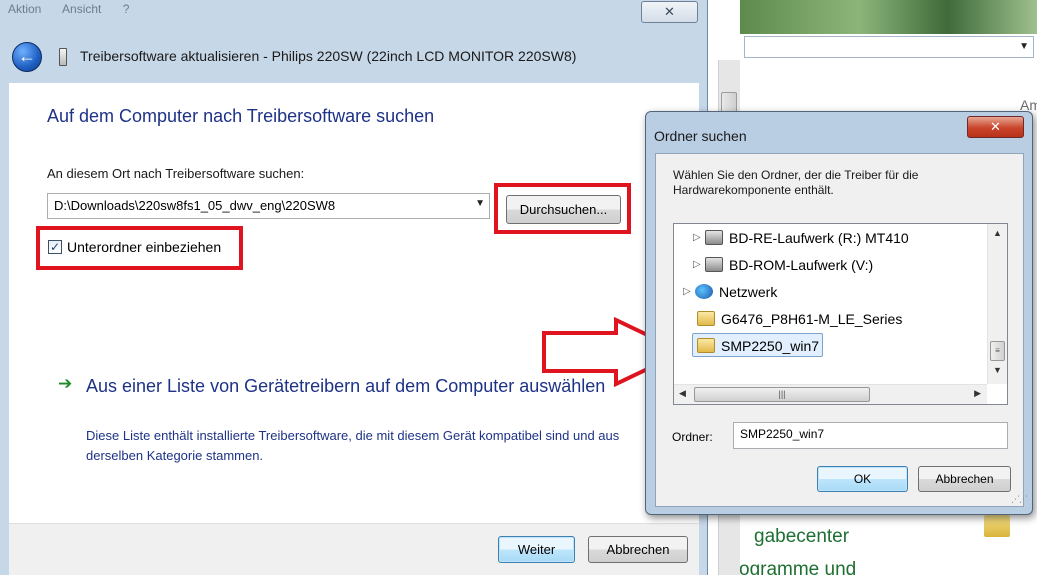 The height and width of the screenshot is (575, 1037). I want to click on menu-bar: Aktion Ansicht ?, so click(354, 11).